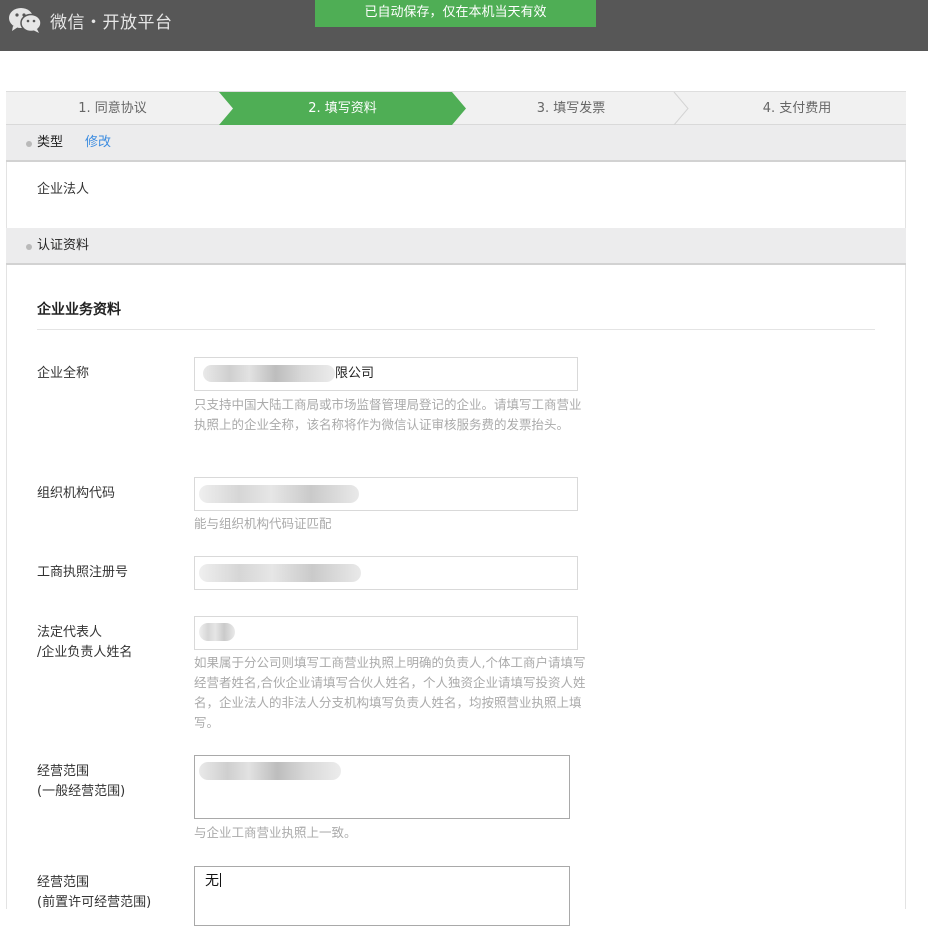 The image size is (928, 926). What do you see at coordinates (382, 787) in the screenshot?
I see `scope-general-textarea` at bounding box center [382, 787].